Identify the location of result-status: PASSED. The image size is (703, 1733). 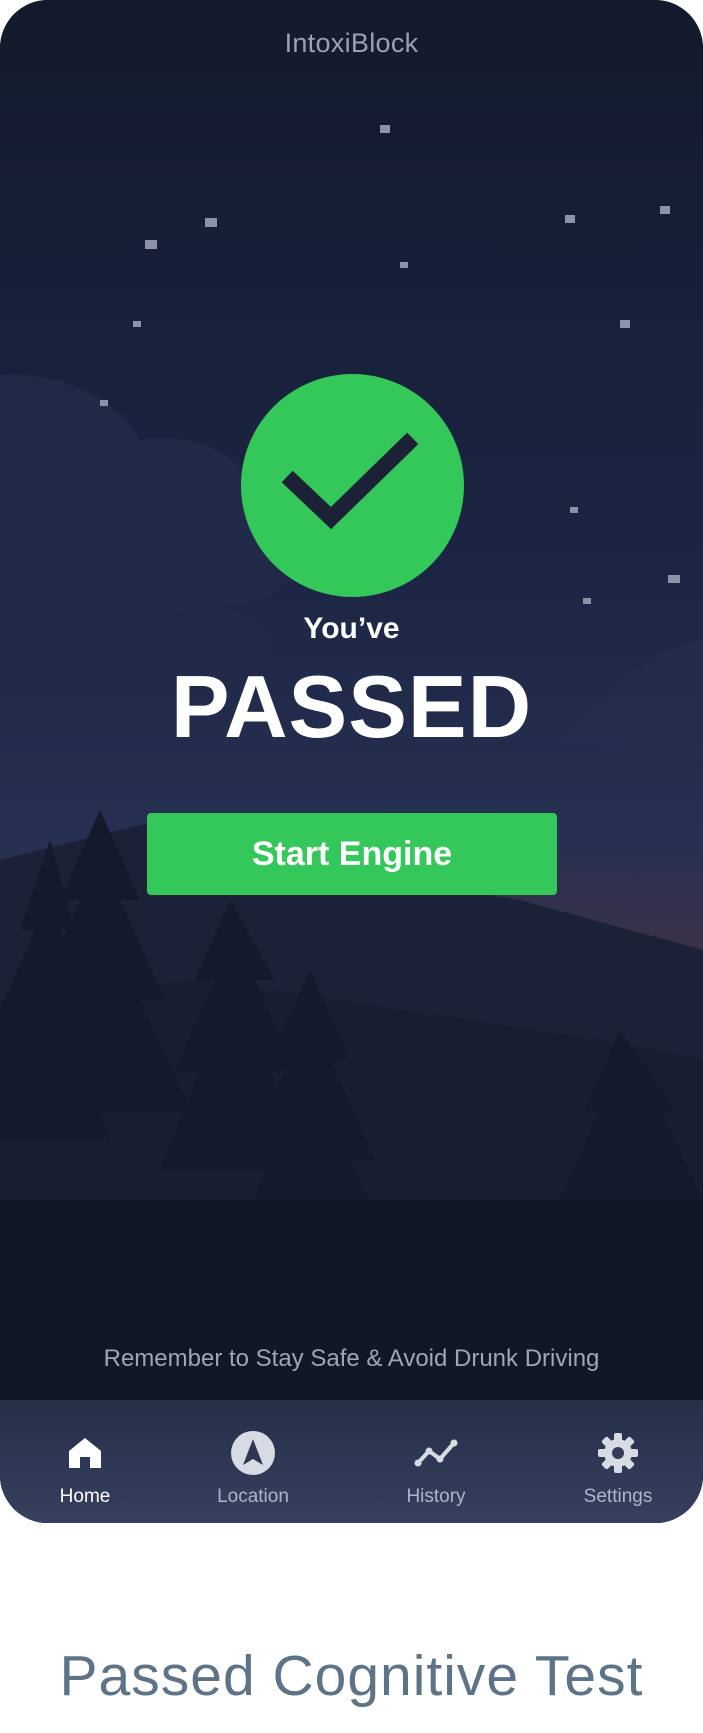
(351, 706).